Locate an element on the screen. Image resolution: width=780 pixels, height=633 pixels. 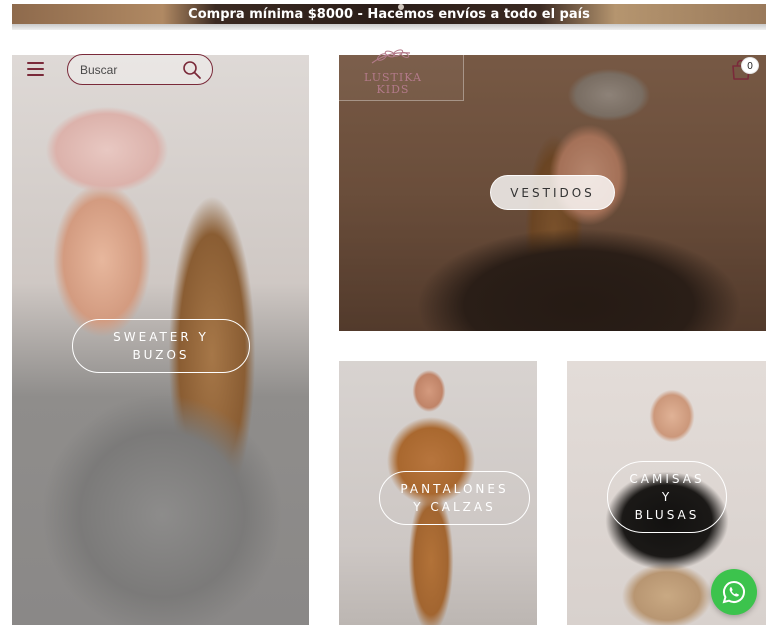
carousel-dot is located at coordinates (401, 7).